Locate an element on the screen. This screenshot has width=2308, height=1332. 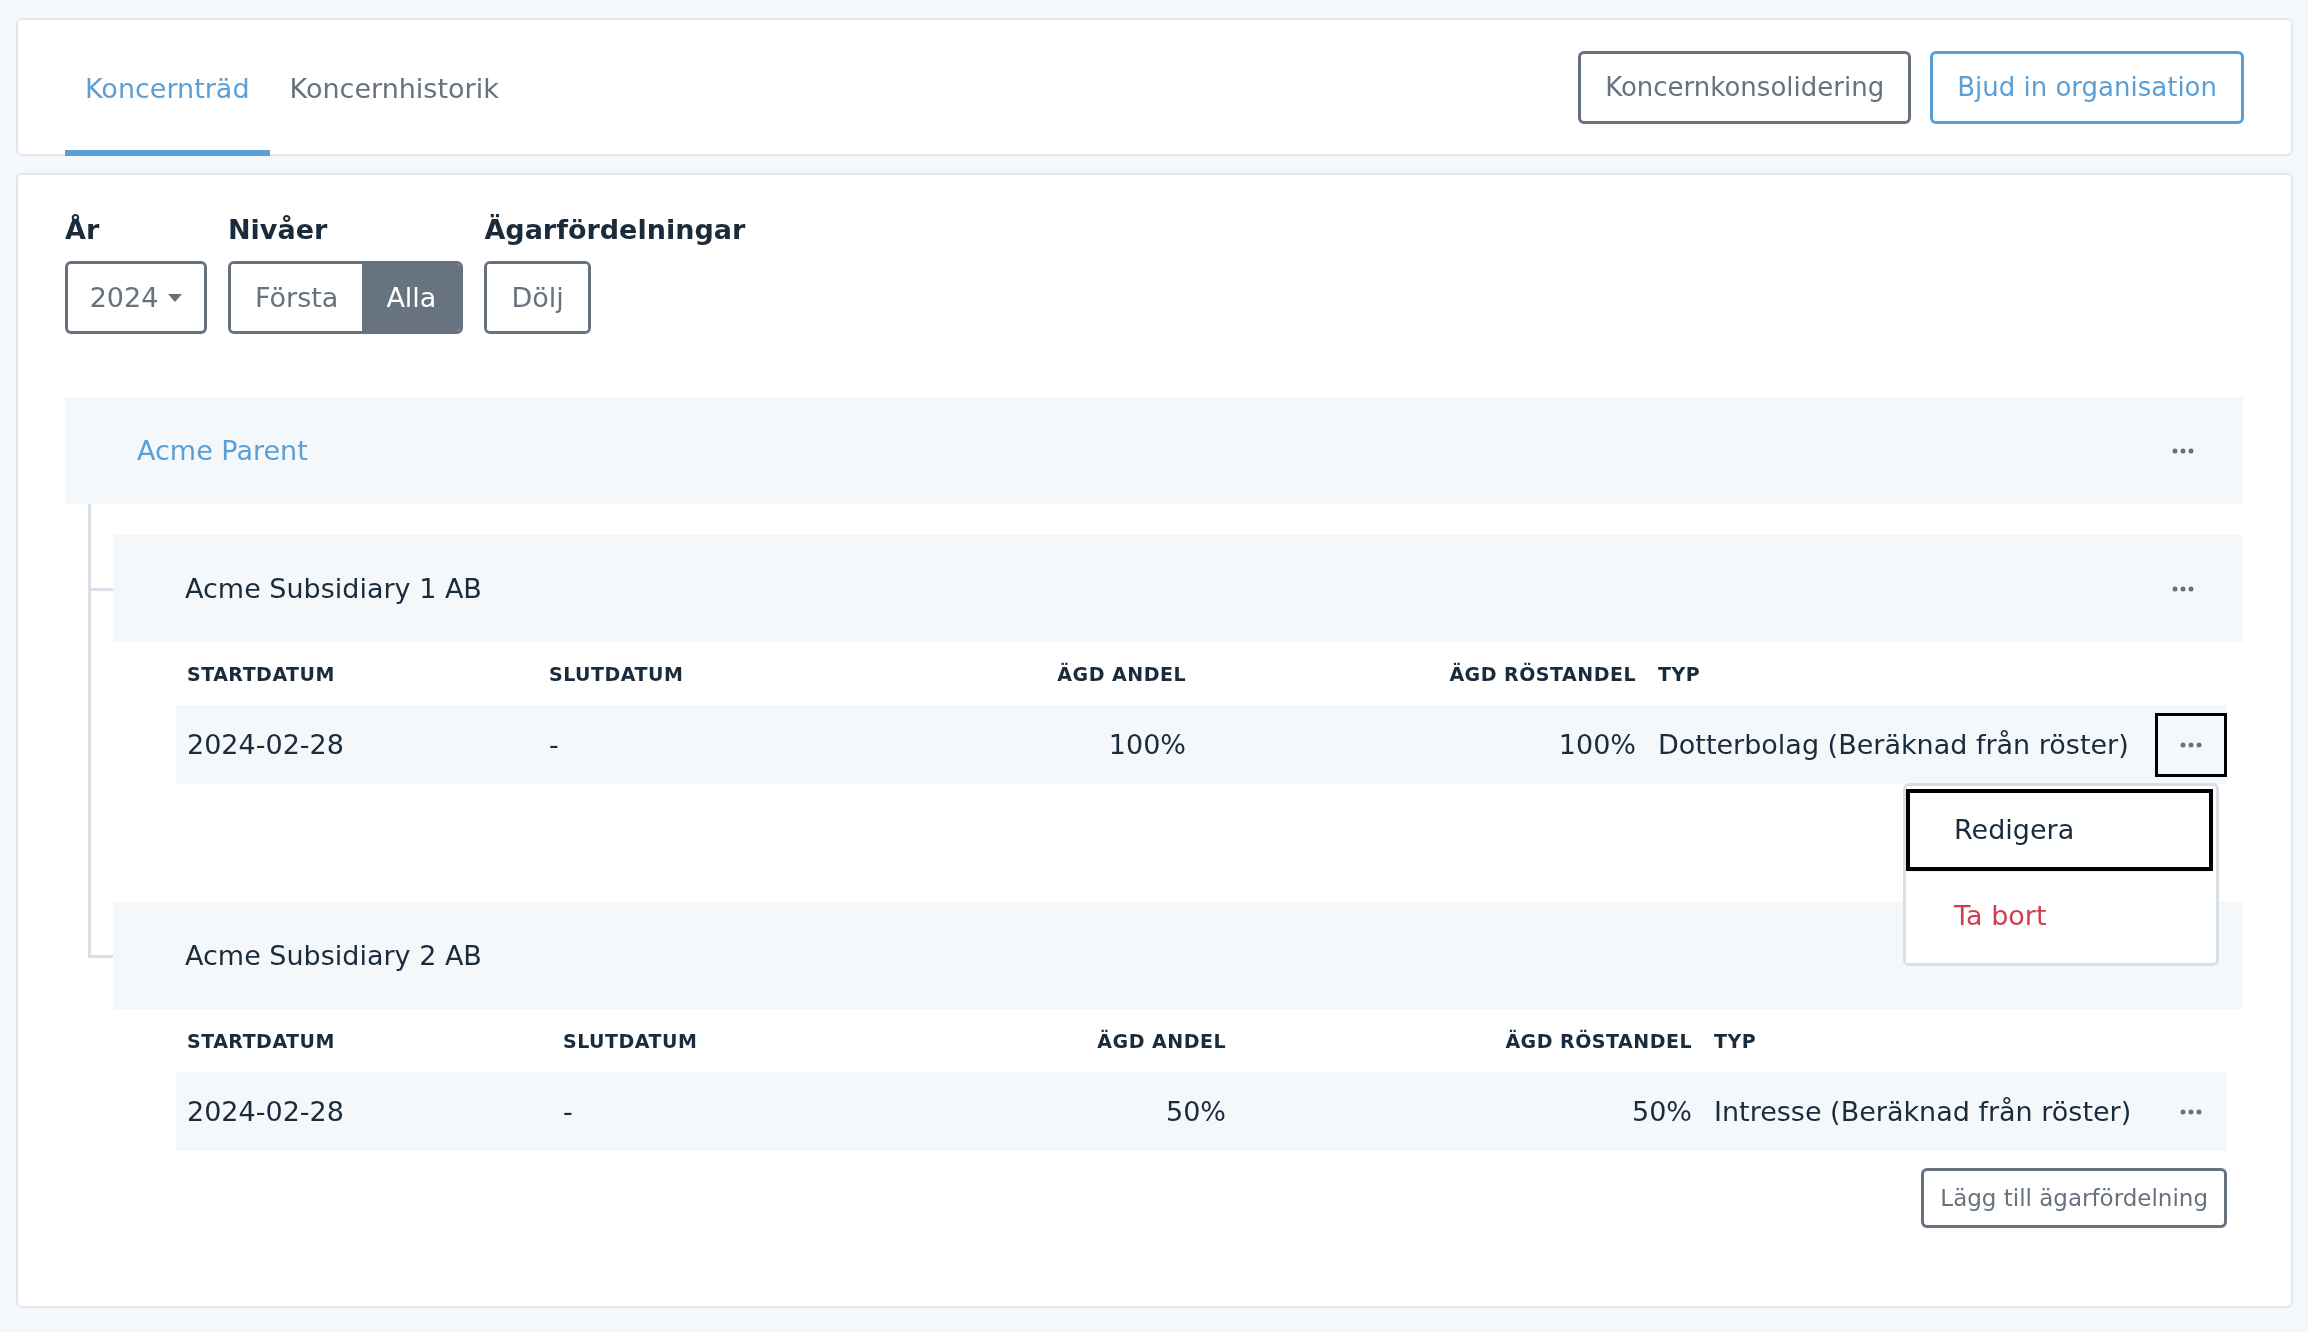
toggle-option: Alla is located at coordinates (411, 297).